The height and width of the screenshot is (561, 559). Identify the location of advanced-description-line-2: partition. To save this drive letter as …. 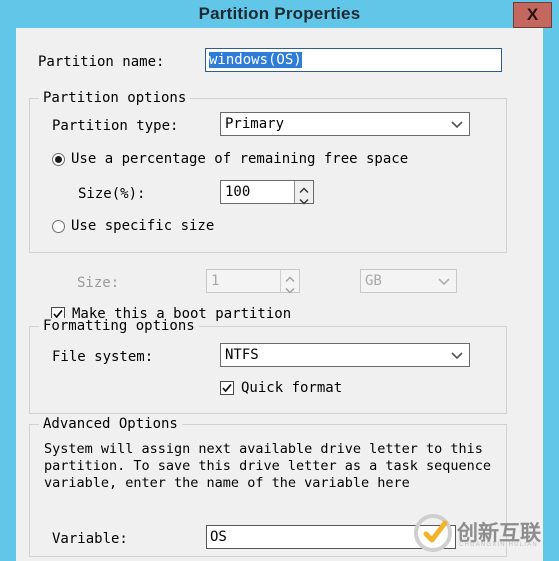
(268, 466).